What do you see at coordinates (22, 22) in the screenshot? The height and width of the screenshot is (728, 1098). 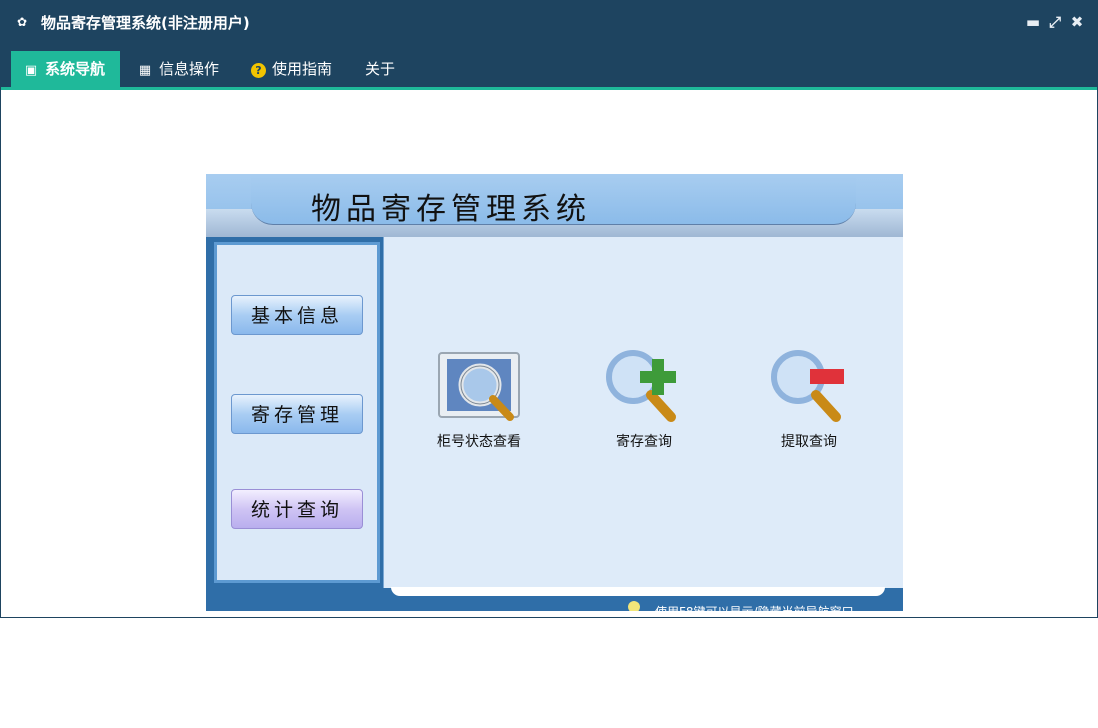 I see `app-logo-icon: ✿` at bounding box center [22, 22].